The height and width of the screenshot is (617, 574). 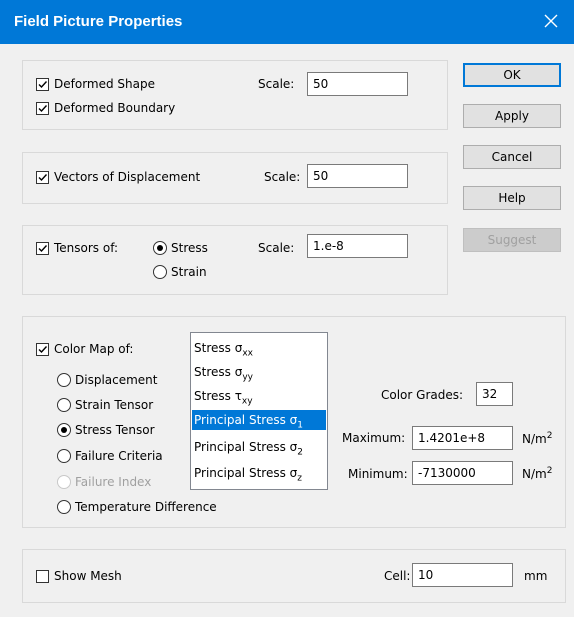 I want to click on dialog-title: Field Picture Properties, so click(x=98, y=21).